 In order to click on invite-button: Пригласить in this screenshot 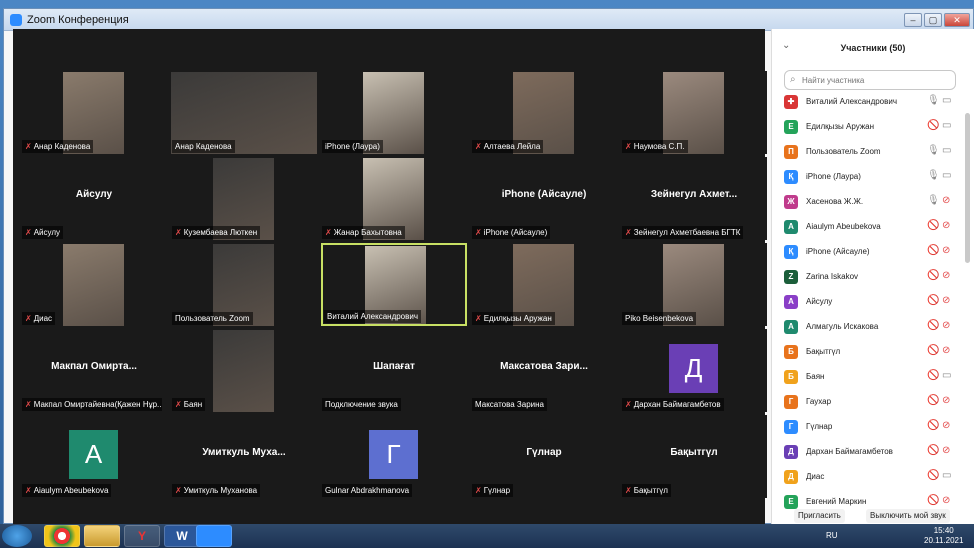, I will do `click(819, 516)`.